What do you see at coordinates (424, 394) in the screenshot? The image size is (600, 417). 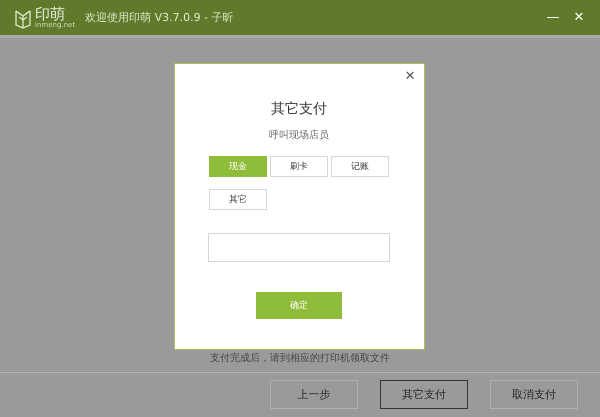 I see `other-payment-button: 其它支付` at bounding box center [424, 394].